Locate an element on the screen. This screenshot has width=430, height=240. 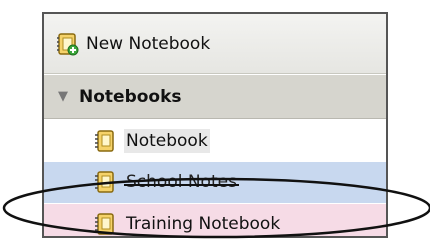
sidebar-item-label: School Notes is located at coordinates (181, 182).